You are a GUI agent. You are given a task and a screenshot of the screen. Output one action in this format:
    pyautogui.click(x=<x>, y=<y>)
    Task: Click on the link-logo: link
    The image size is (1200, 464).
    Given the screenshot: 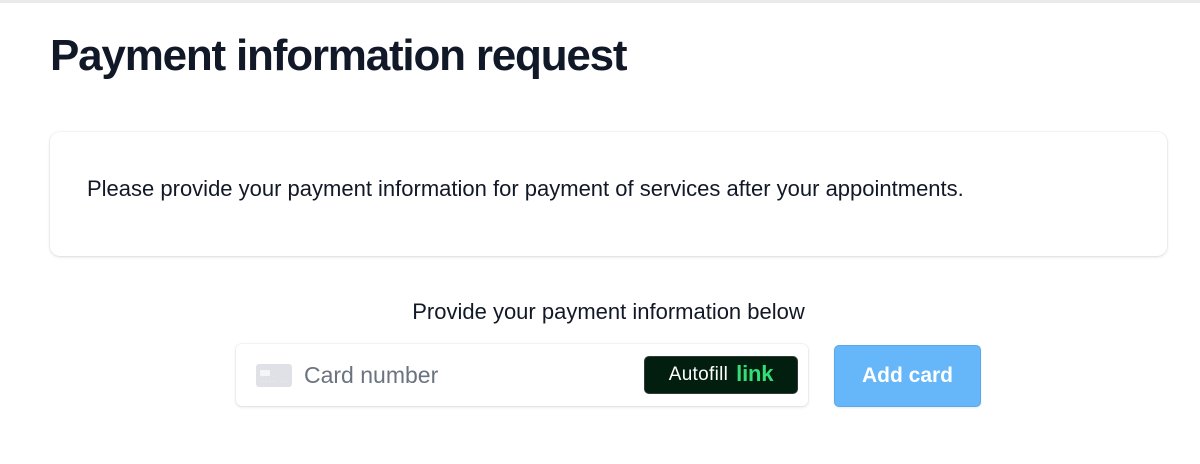 What is the action you would take?
    pyautogui.click(x=755, y=373)
    